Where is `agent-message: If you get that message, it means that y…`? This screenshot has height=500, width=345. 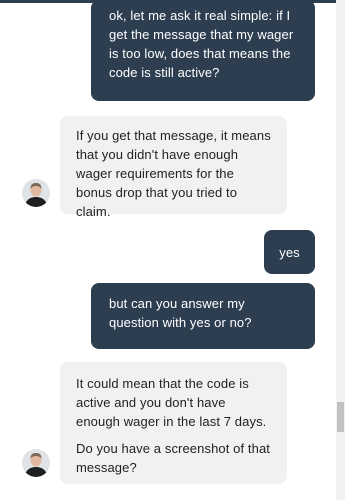 agent-message: If you get that message, it means that y… is located at coordinates (173, 167).